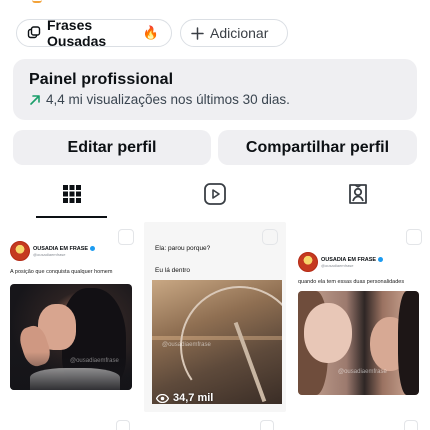 The image size is (430, 430). I want to click on tab-reels, so click(214, 196).